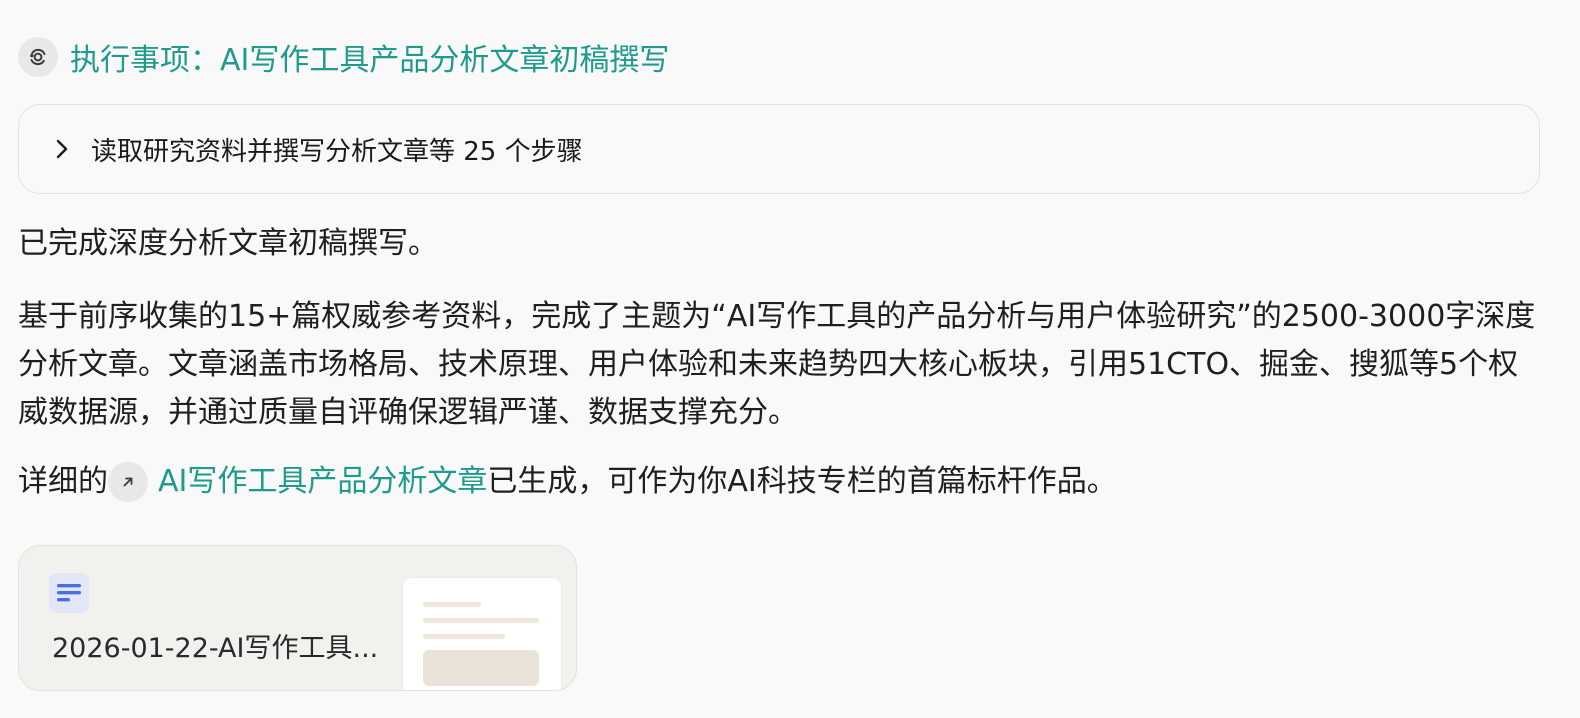  Describe the element at coordinates (69, 593) in the screenshot. I see `document-icon` at that location.